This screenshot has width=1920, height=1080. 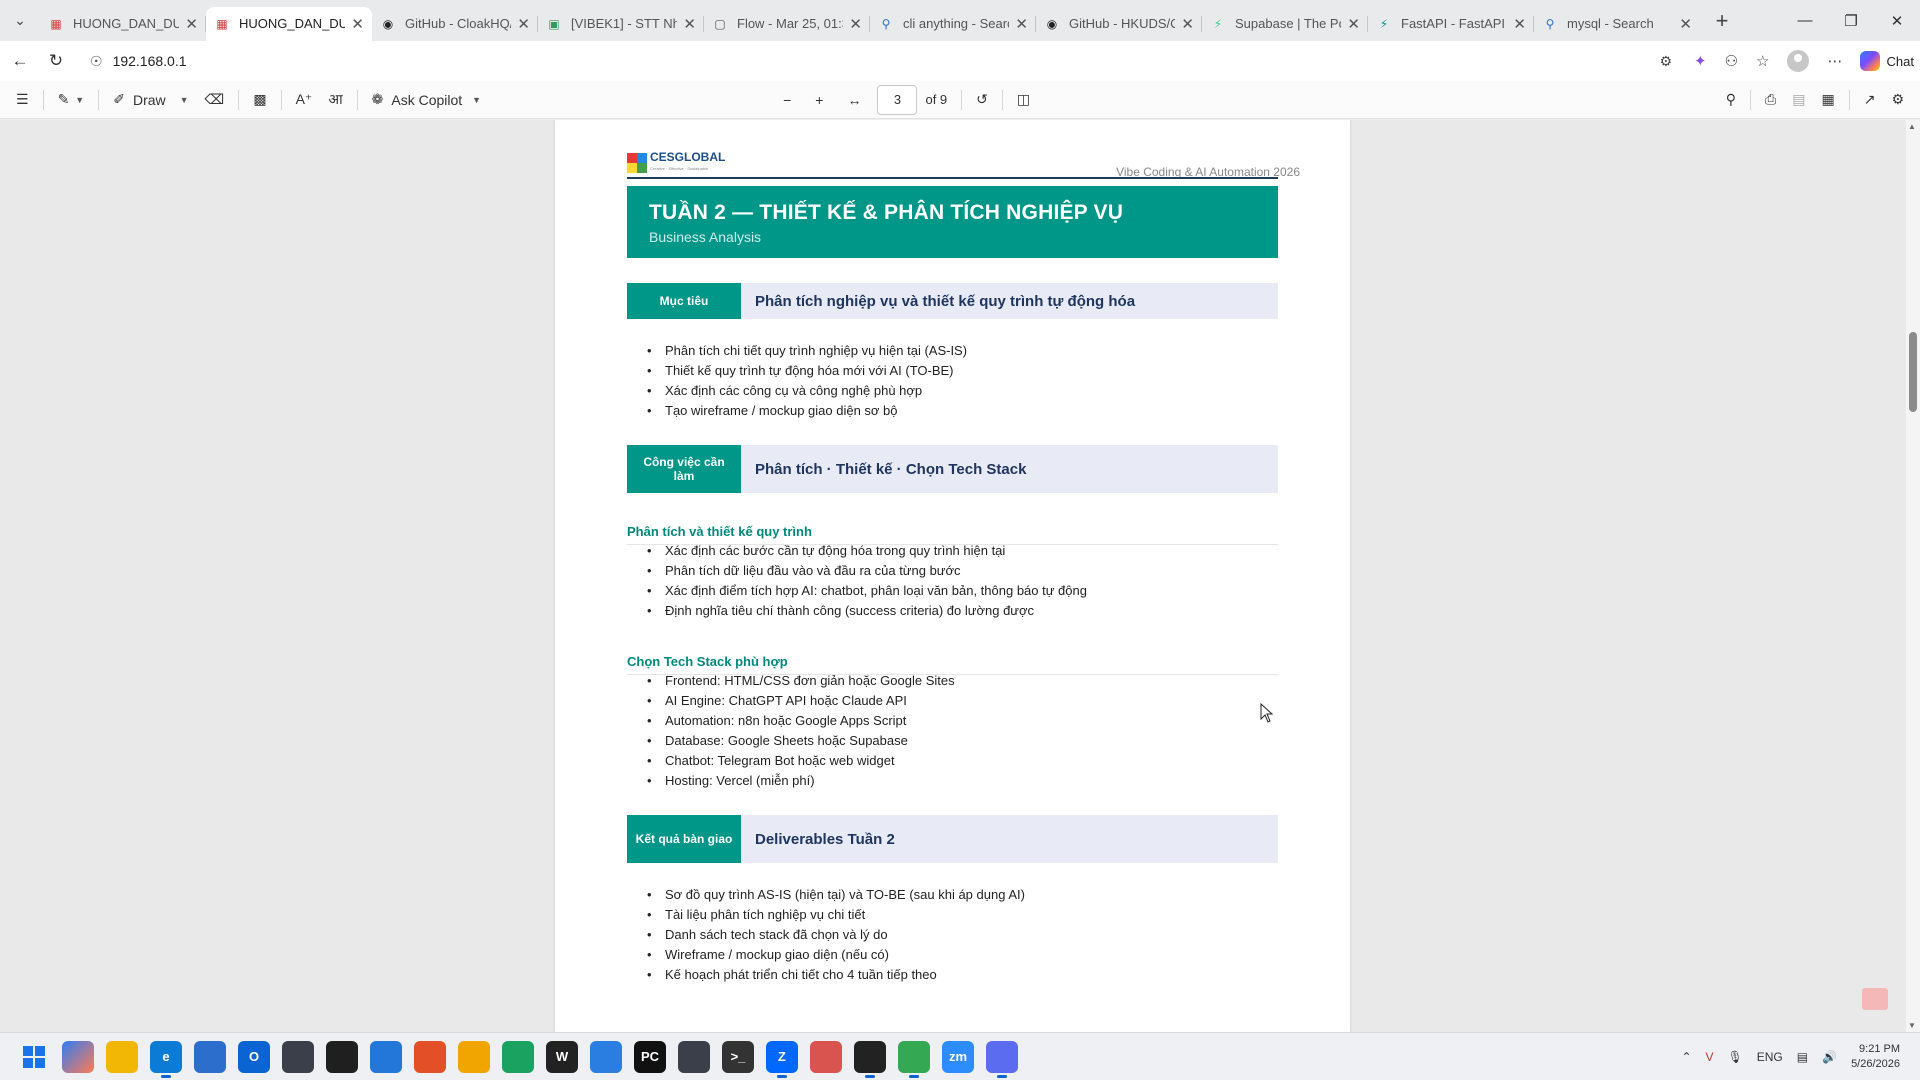 What do you see at coordinates (1887, 61) in the screenshot?
I see `chat-button: Chat` at bounding box center [1887, 61].